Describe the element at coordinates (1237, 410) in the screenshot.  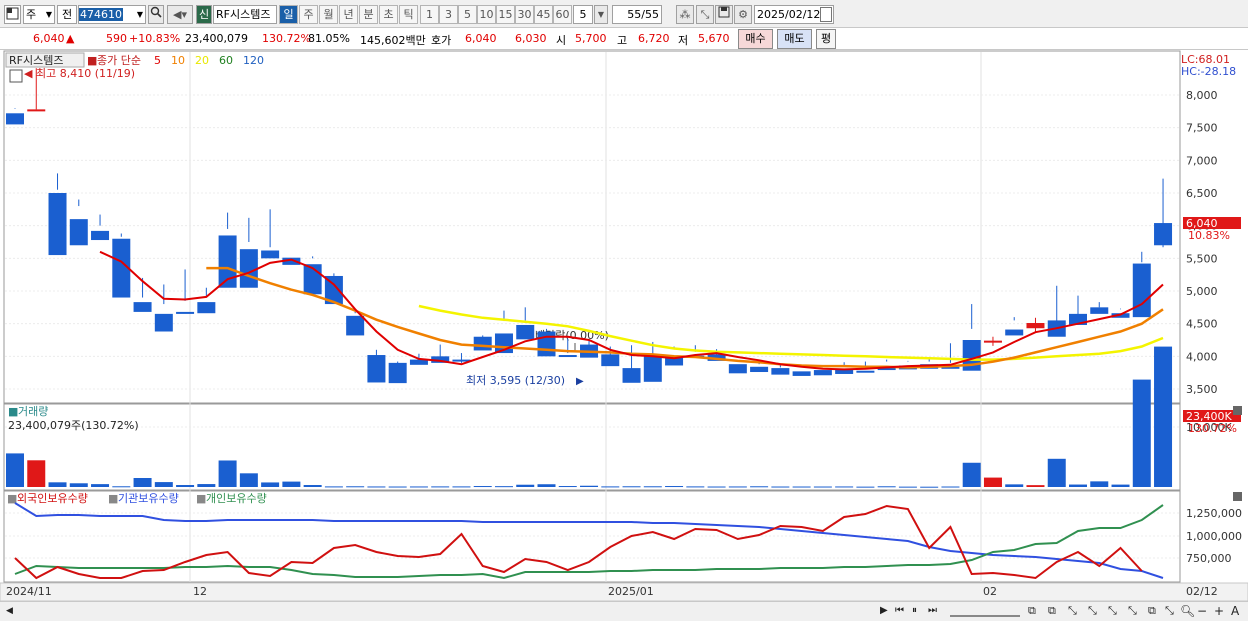
I see `close-icon` at that location.